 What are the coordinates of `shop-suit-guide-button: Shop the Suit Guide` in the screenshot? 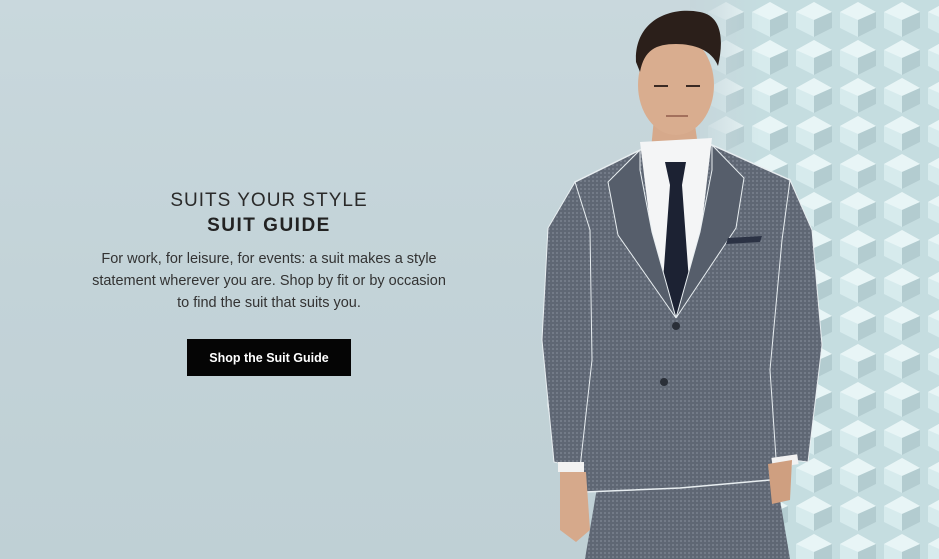 It's located at (269, 357).